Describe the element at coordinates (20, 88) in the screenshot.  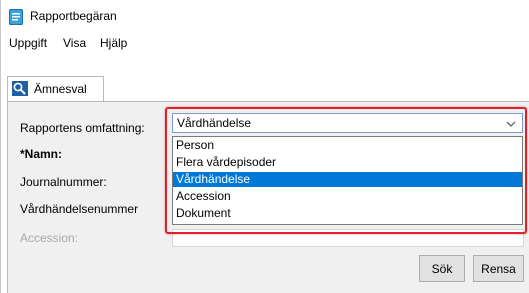
I see `search-person-icon` at that location.